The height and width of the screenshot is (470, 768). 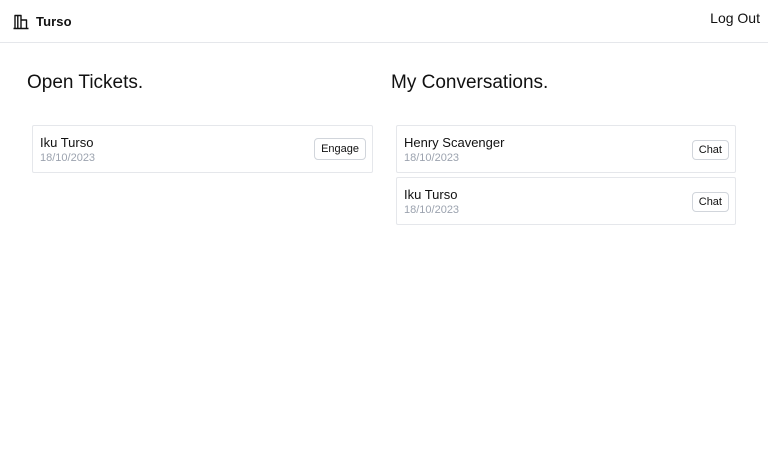 What do you see at coordinates (67, 142) in the screenshot?
I see `ticket-name: Iku Turso` at bounding box center [67, 142].